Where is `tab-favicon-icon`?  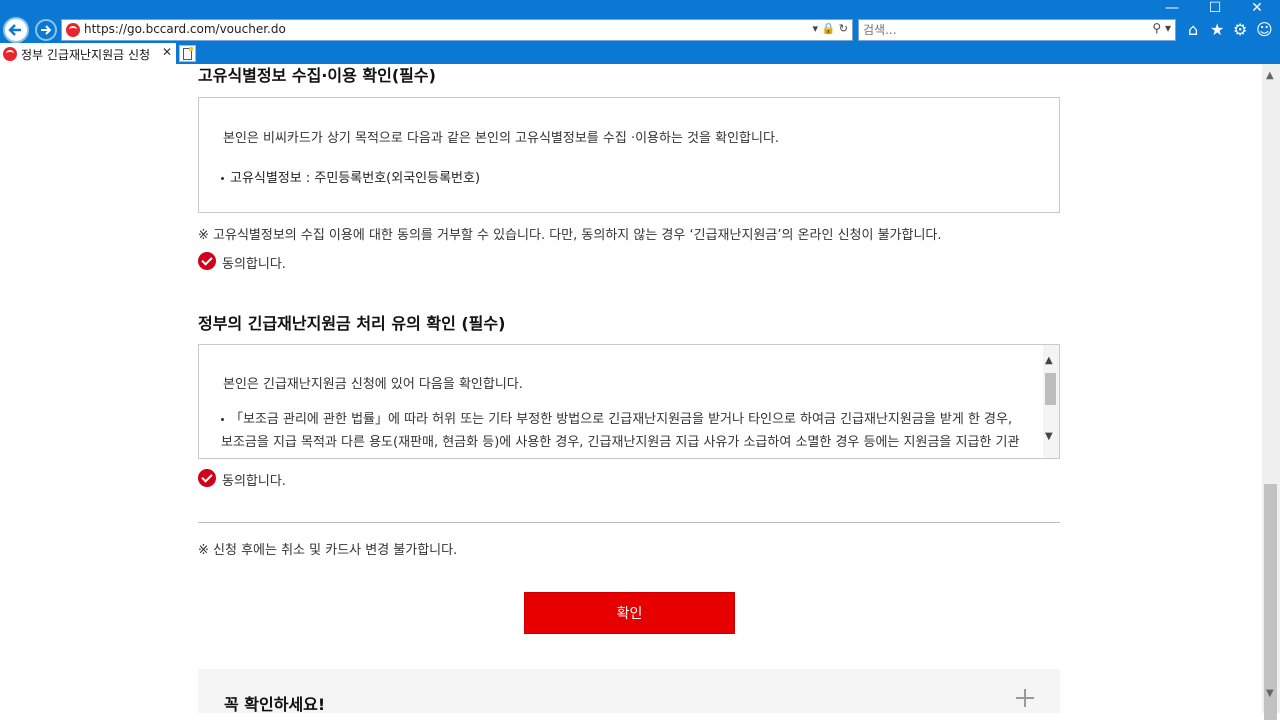
tab-favicon-icon is located at coordinates (10, 54).